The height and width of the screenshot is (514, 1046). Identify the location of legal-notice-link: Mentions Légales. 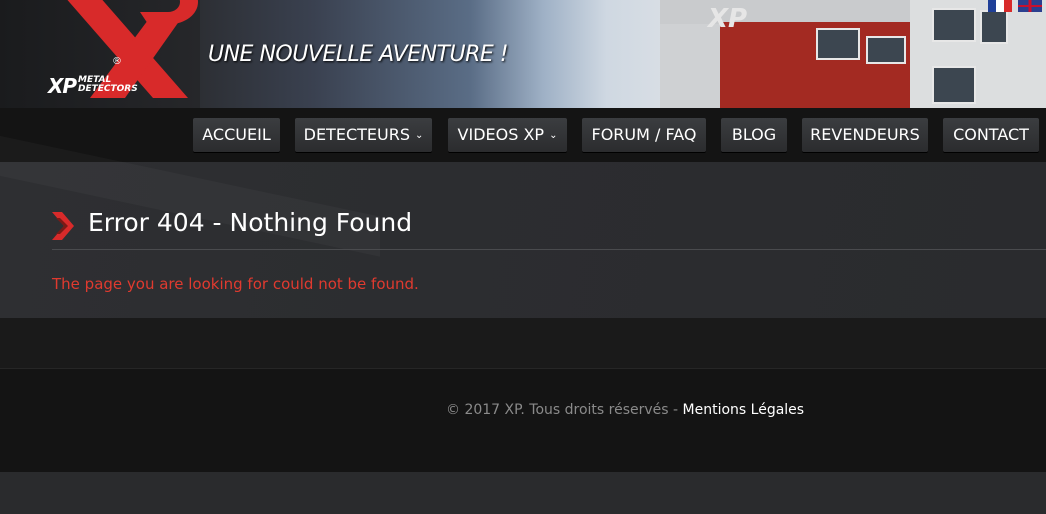
(744, 410).